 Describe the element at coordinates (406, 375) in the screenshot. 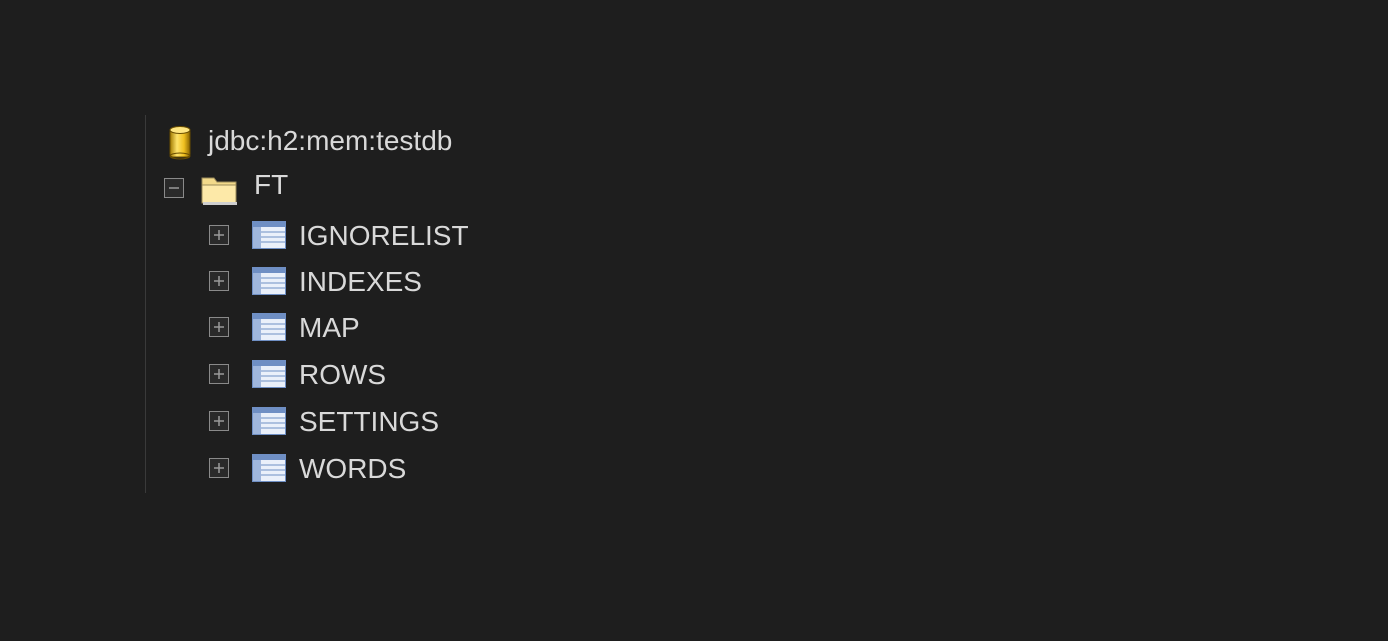

I see `tree-node-table: ROWS` at that location.